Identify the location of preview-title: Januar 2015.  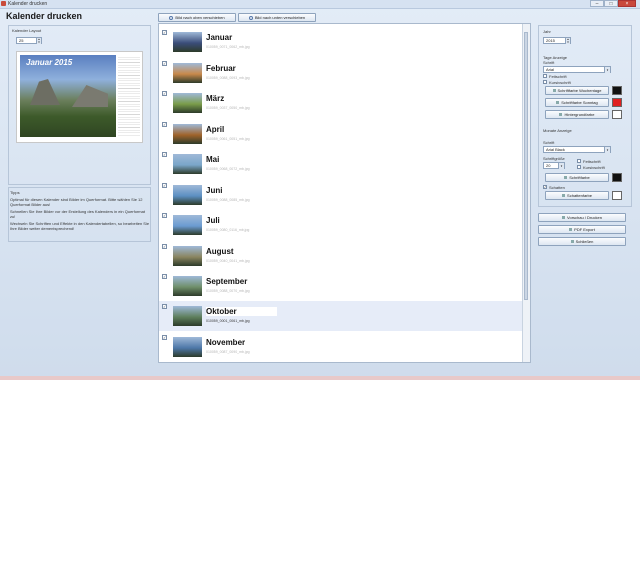
(49, 62).